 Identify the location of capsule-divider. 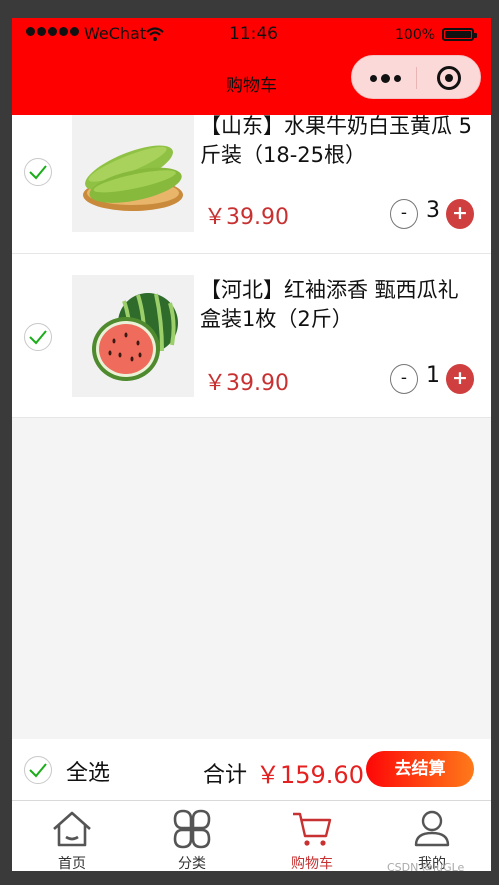
(416, 78).